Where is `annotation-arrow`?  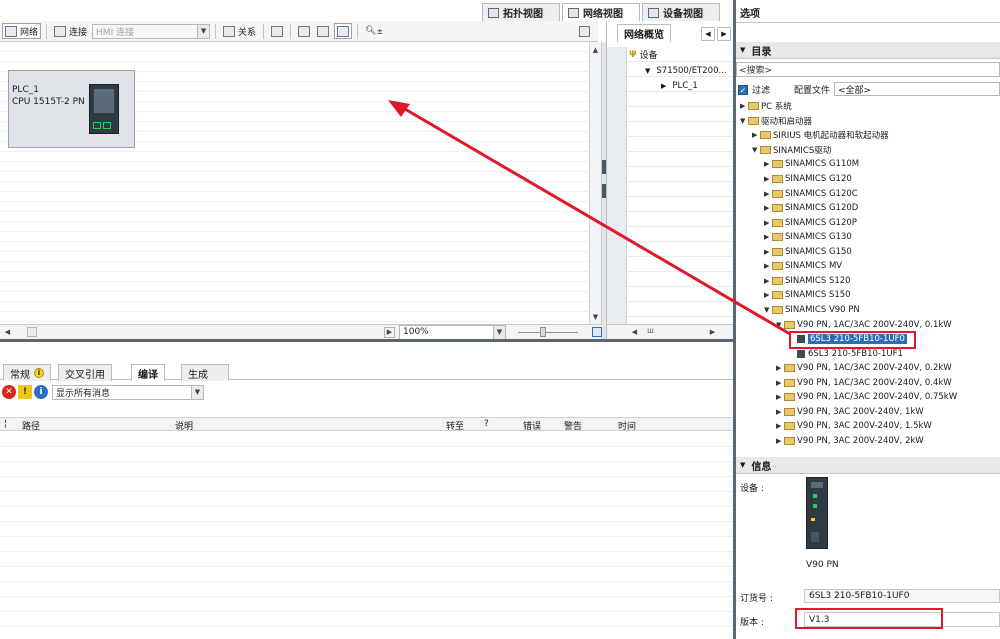
annotation-arrow is located at coordinates (589, 218).